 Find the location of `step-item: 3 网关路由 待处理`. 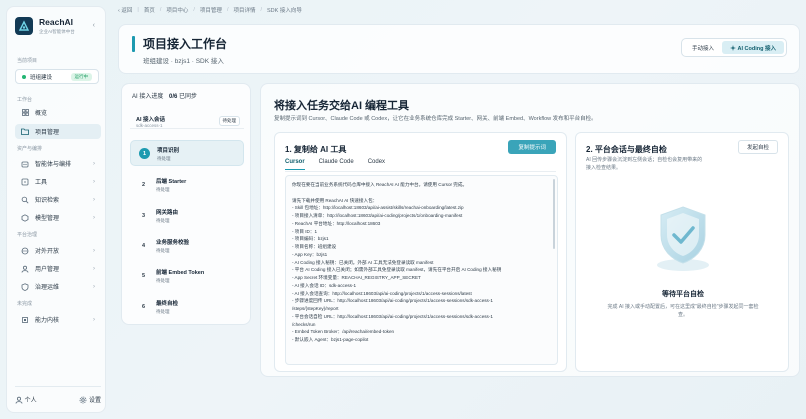

step-item: 3 网关路由 待处理 is located at coordinates (187, 216).